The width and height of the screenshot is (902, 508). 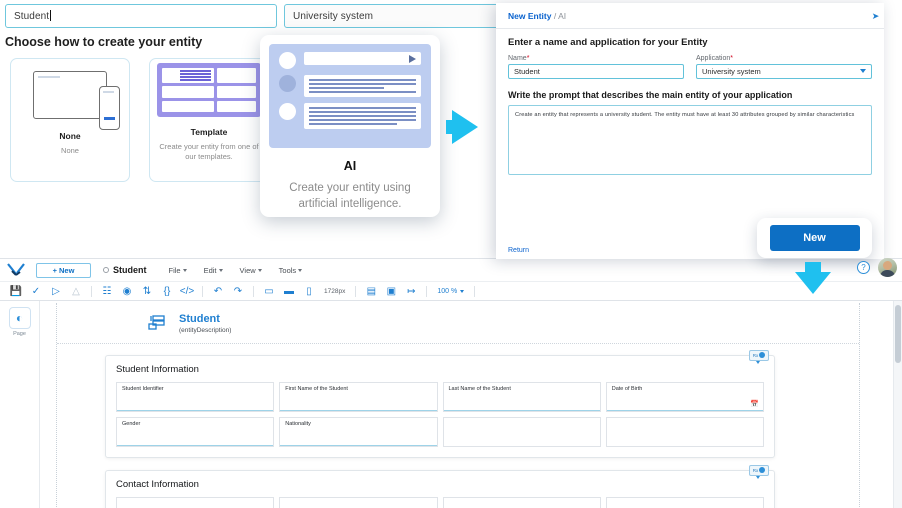 What do you see at coordinates (521, 396) in the screenshot?
I see `field-last-name: Last Name of the Student` at bounding box center [521, 396].